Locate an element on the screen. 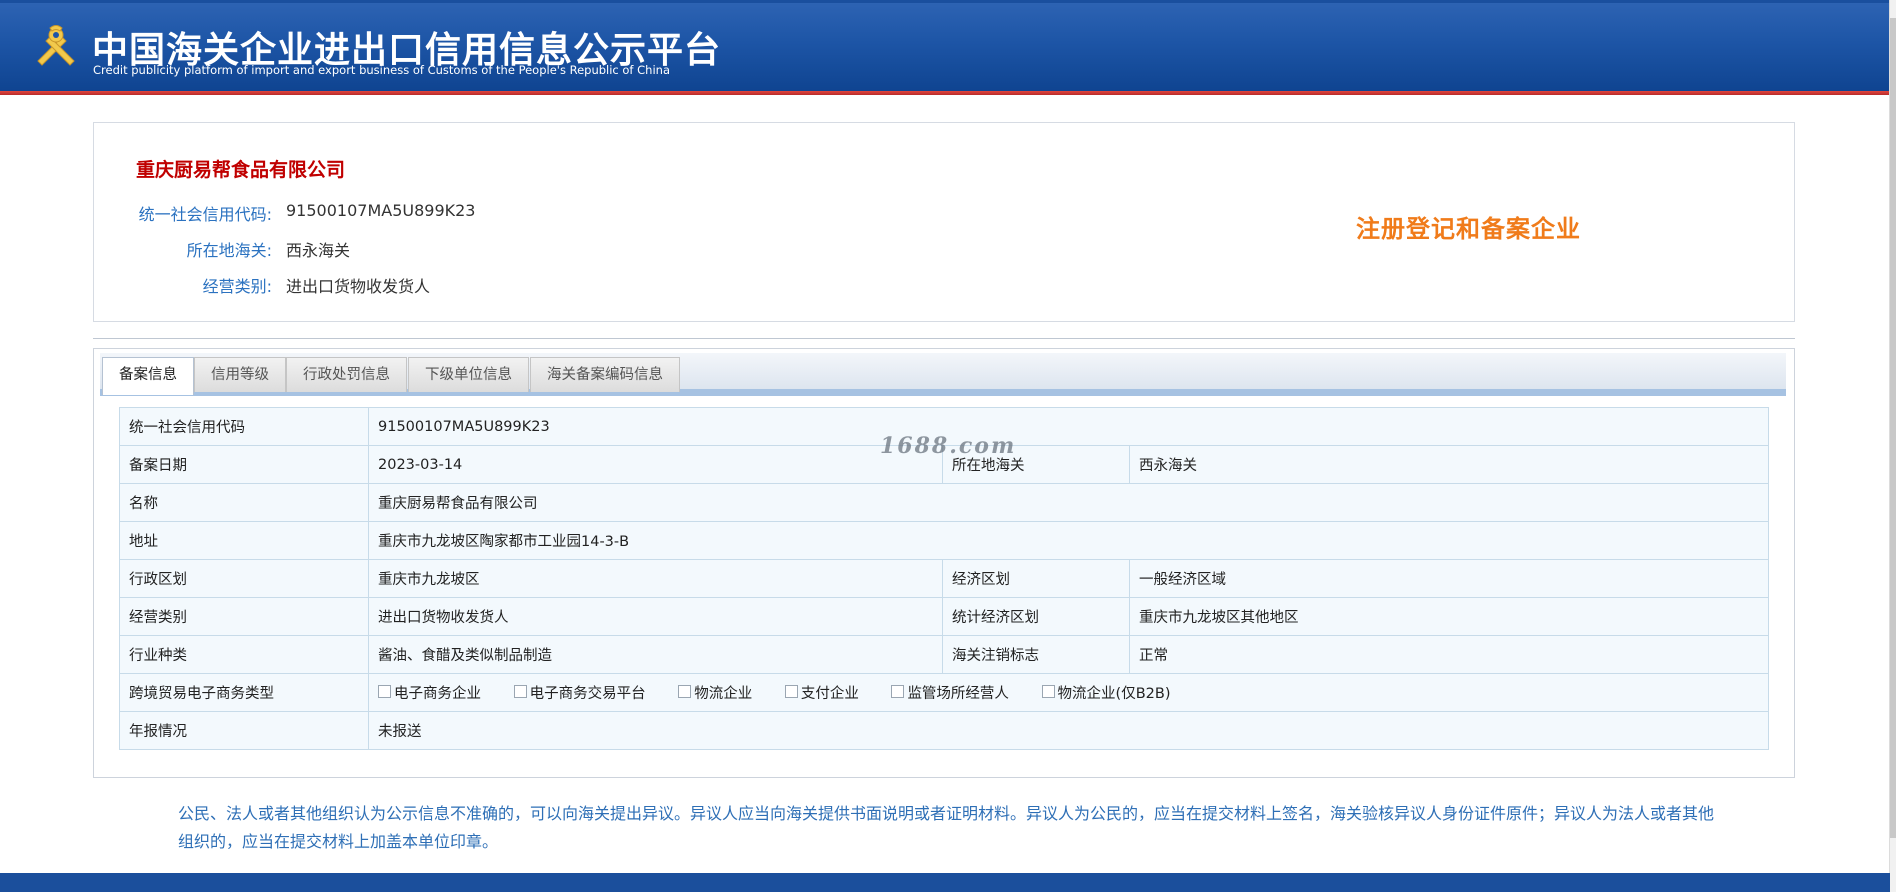 The height and width of the screenshot is (892, 1896). table-row: 经营类别 进出口货物收发货人 统计经济区划 重庆市九龙坡区其他地区 is located at coordinates (944, 616).